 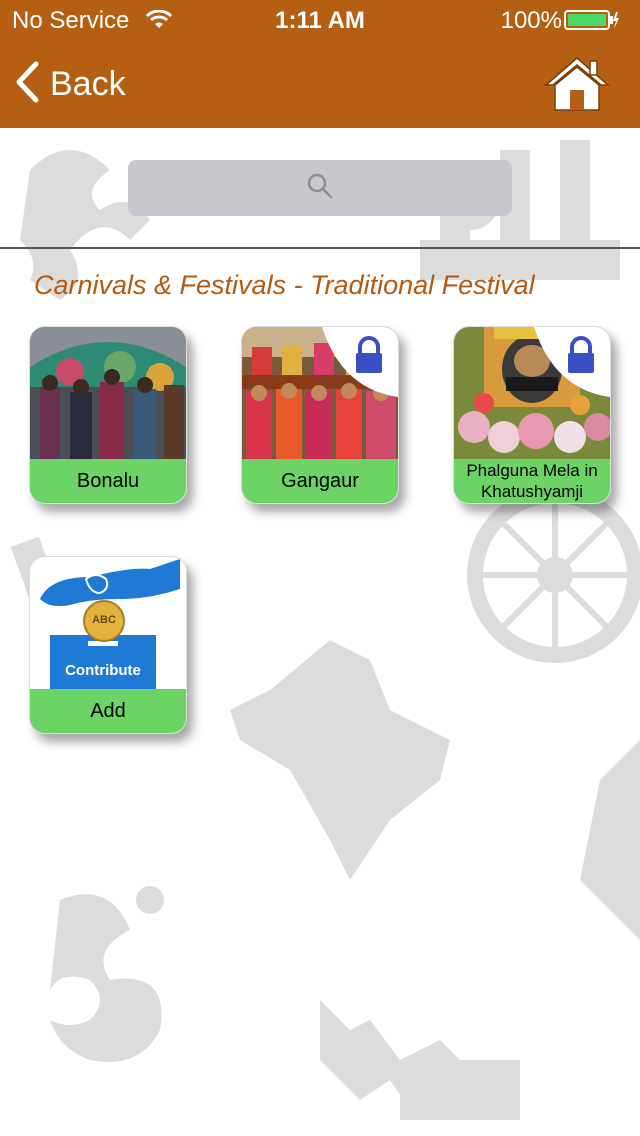 I want to click on chevron-left-icon, so click(x=27, y=84).